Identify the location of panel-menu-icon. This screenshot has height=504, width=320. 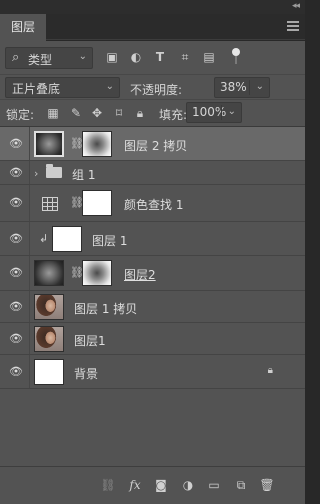
(293, 26).